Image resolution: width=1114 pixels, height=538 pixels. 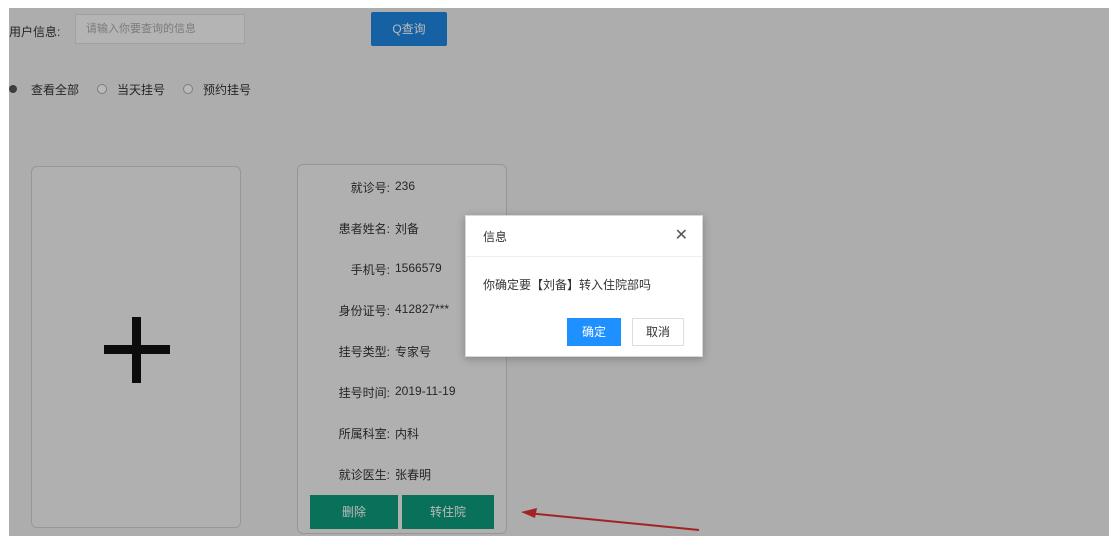 What do you see at coordinates (567, 285) in the screenshot?
I see `dialog-message: 你确定要【刘备】转入住院部吗` at bounding box center [567, 285].